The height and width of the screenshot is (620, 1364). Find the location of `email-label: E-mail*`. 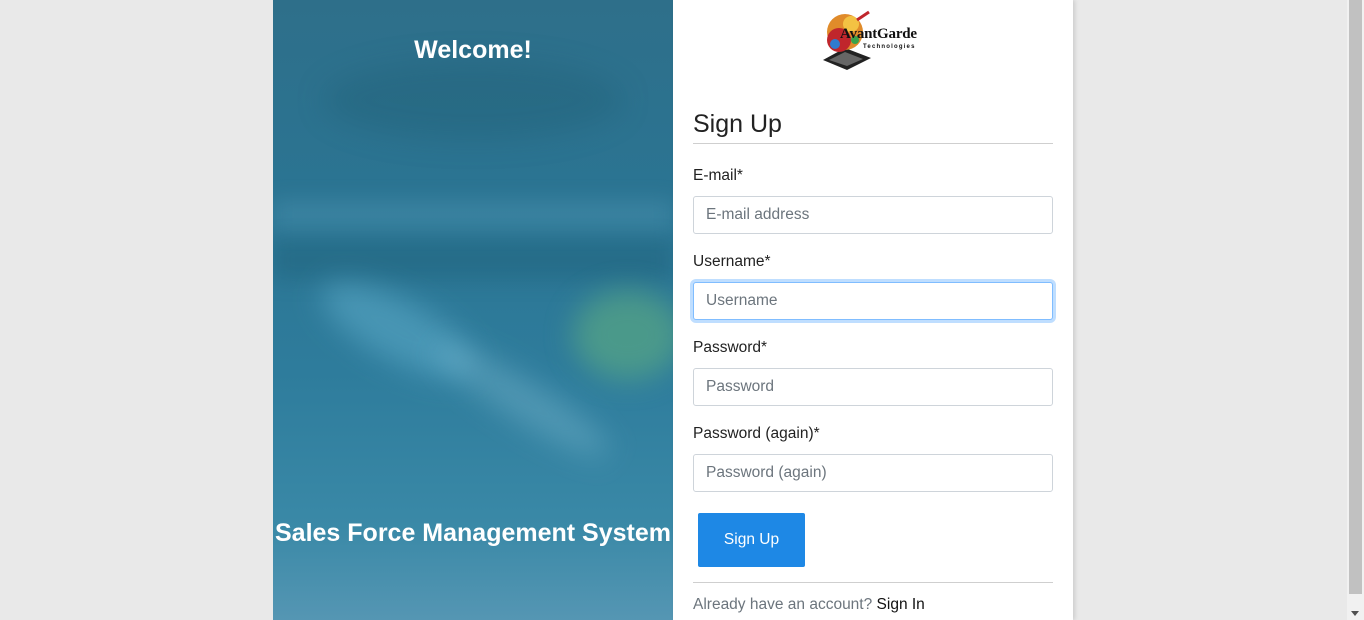

email-label: E-mail* is located at coordinates (718, 175).